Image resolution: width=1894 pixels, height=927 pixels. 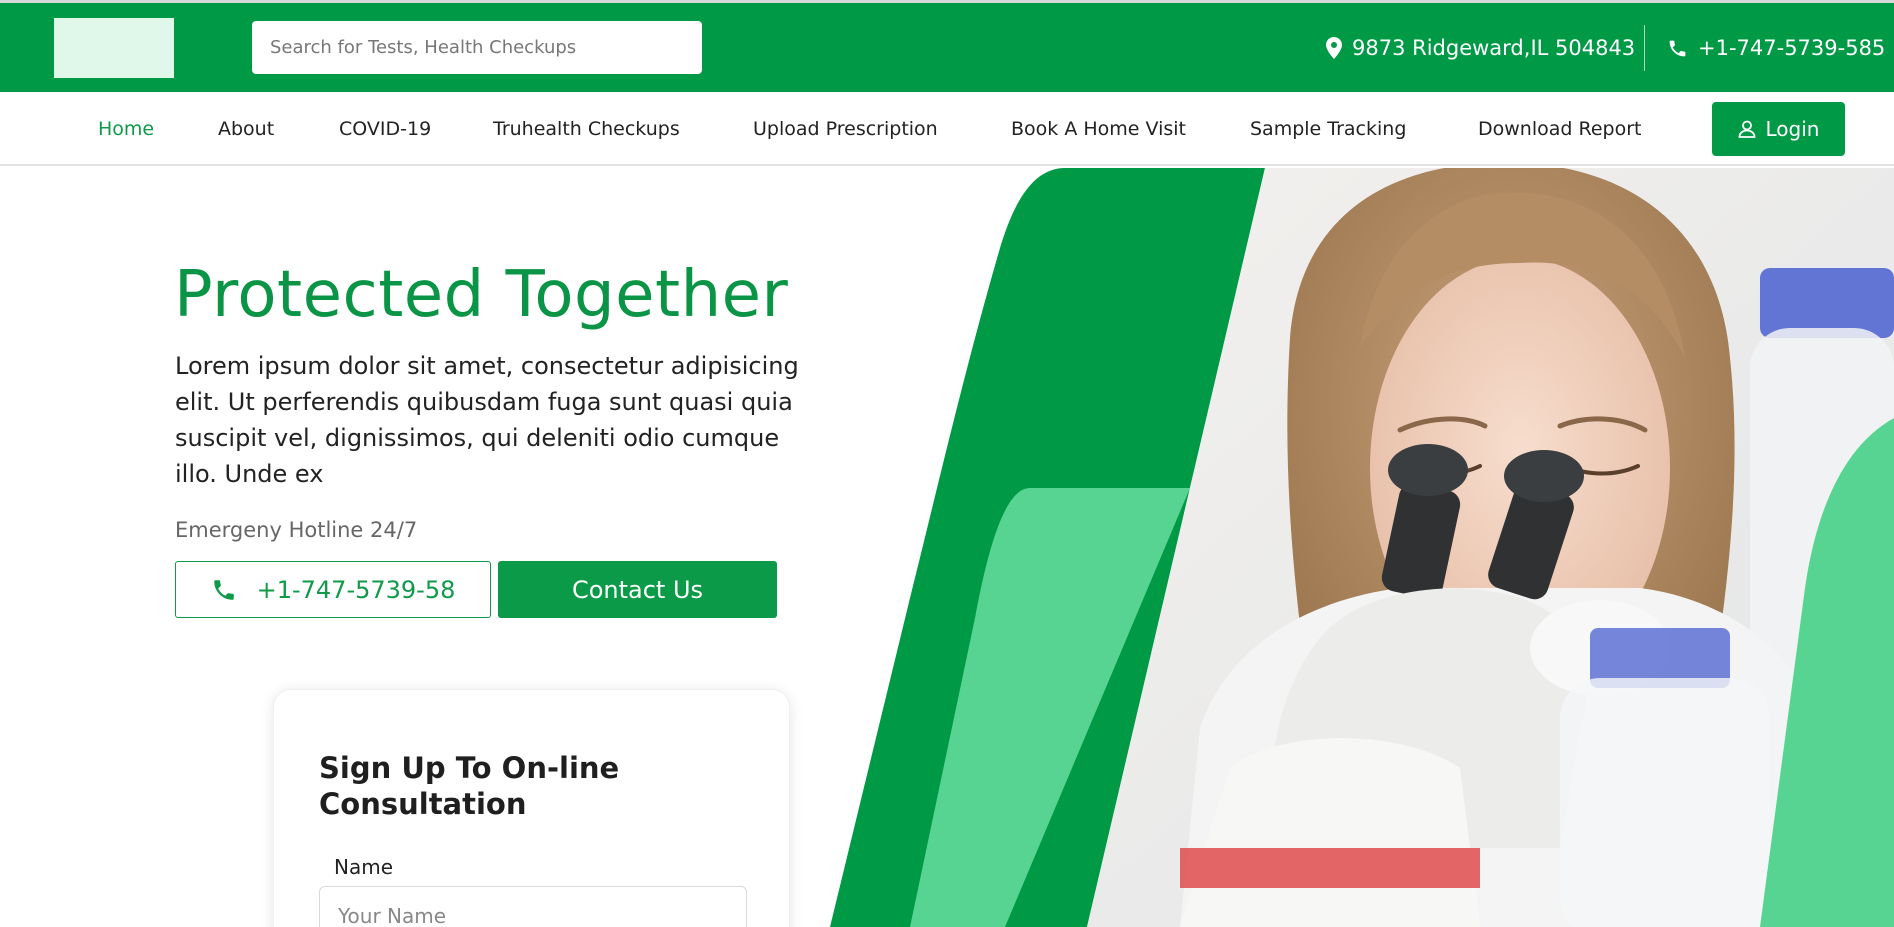 I want to click on user-icon, so click(x=1747, y=129).